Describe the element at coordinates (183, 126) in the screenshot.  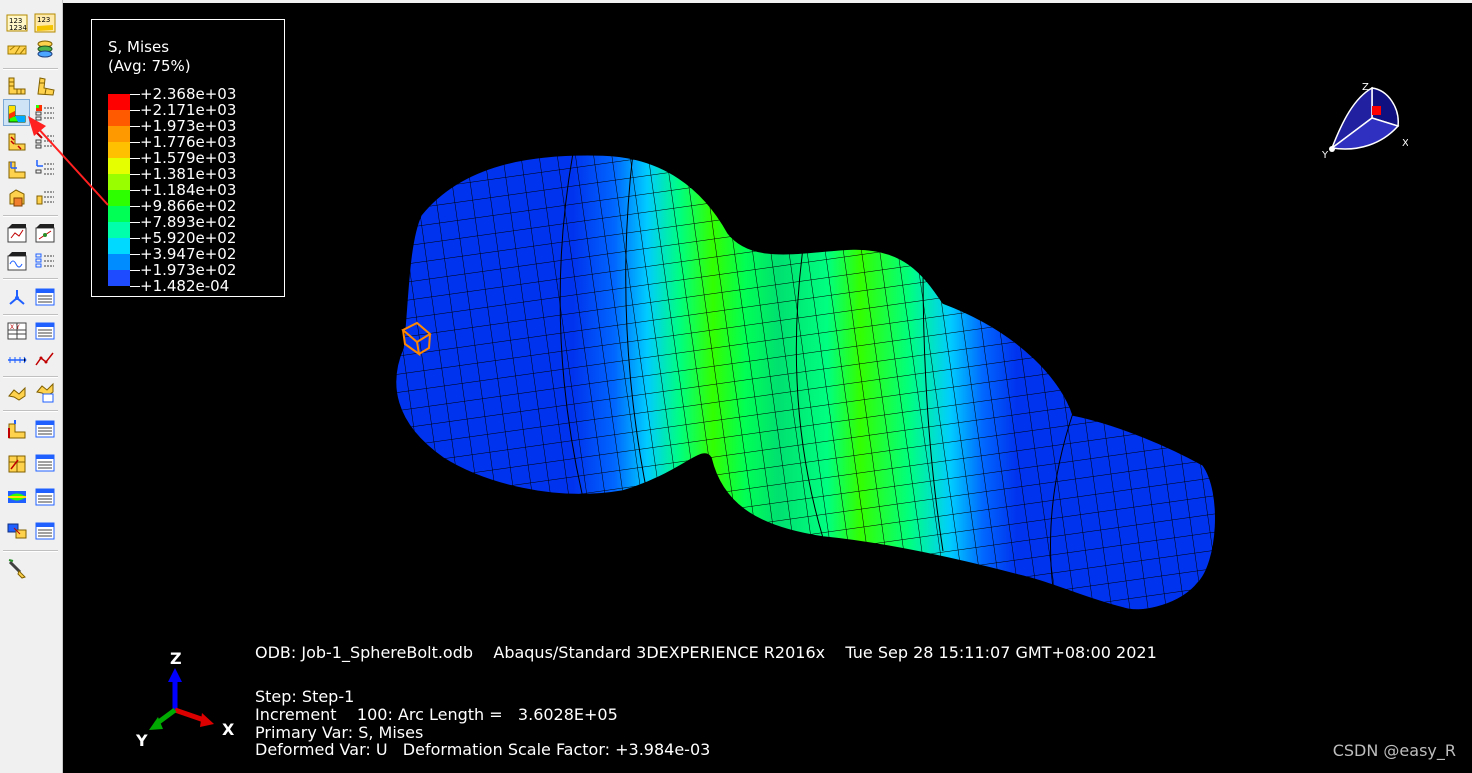
I see `legend-value: +1.973e+03` at that location.